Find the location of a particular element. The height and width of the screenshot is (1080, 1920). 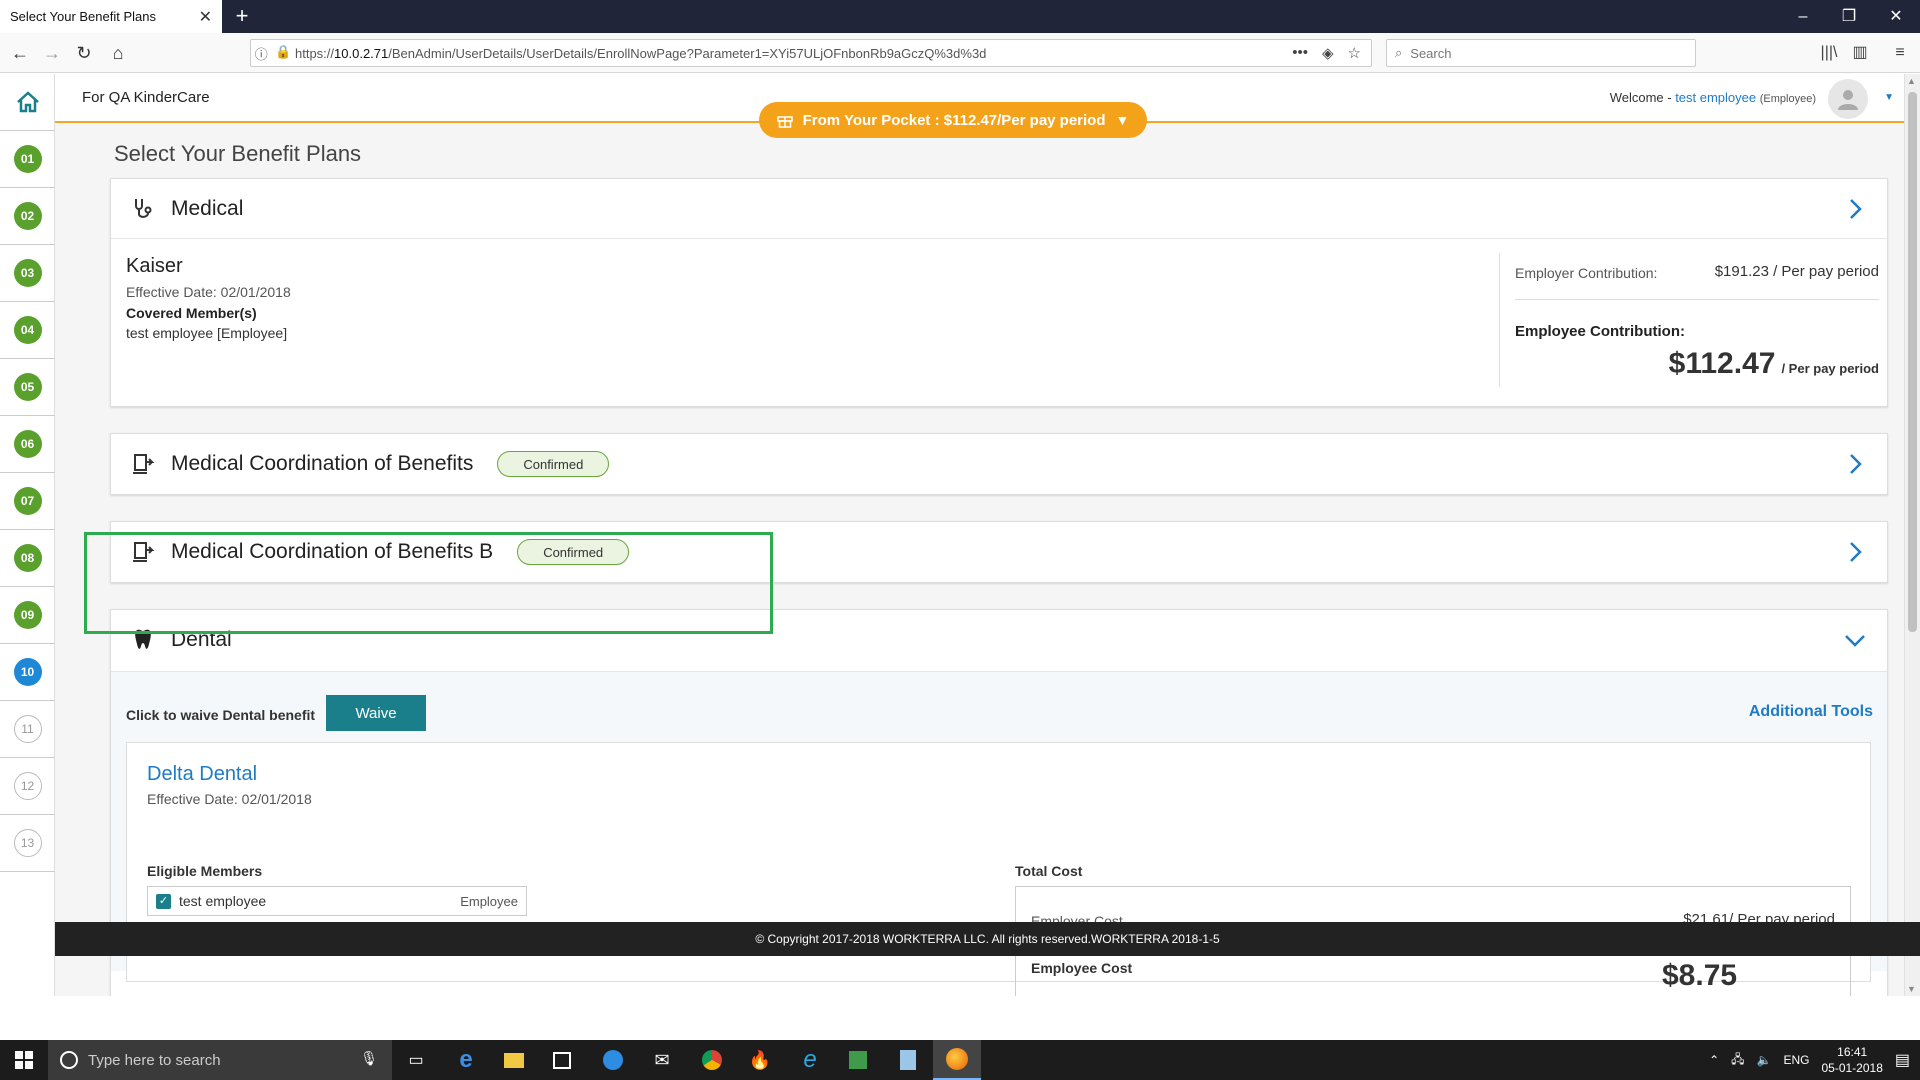

pocket-icon: ◈ is located at coordinates (1328, 53).